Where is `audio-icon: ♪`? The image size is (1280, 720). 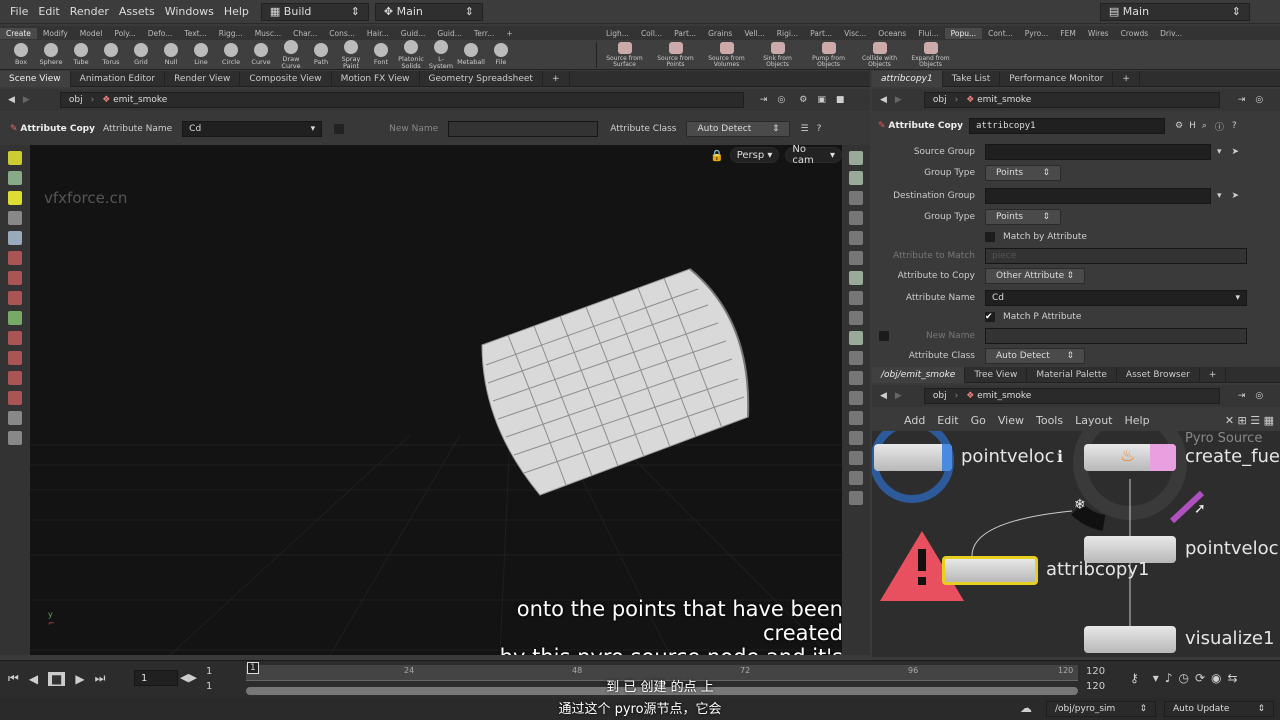
audio-icon: ♪ is located at coordinates (1169, 678).